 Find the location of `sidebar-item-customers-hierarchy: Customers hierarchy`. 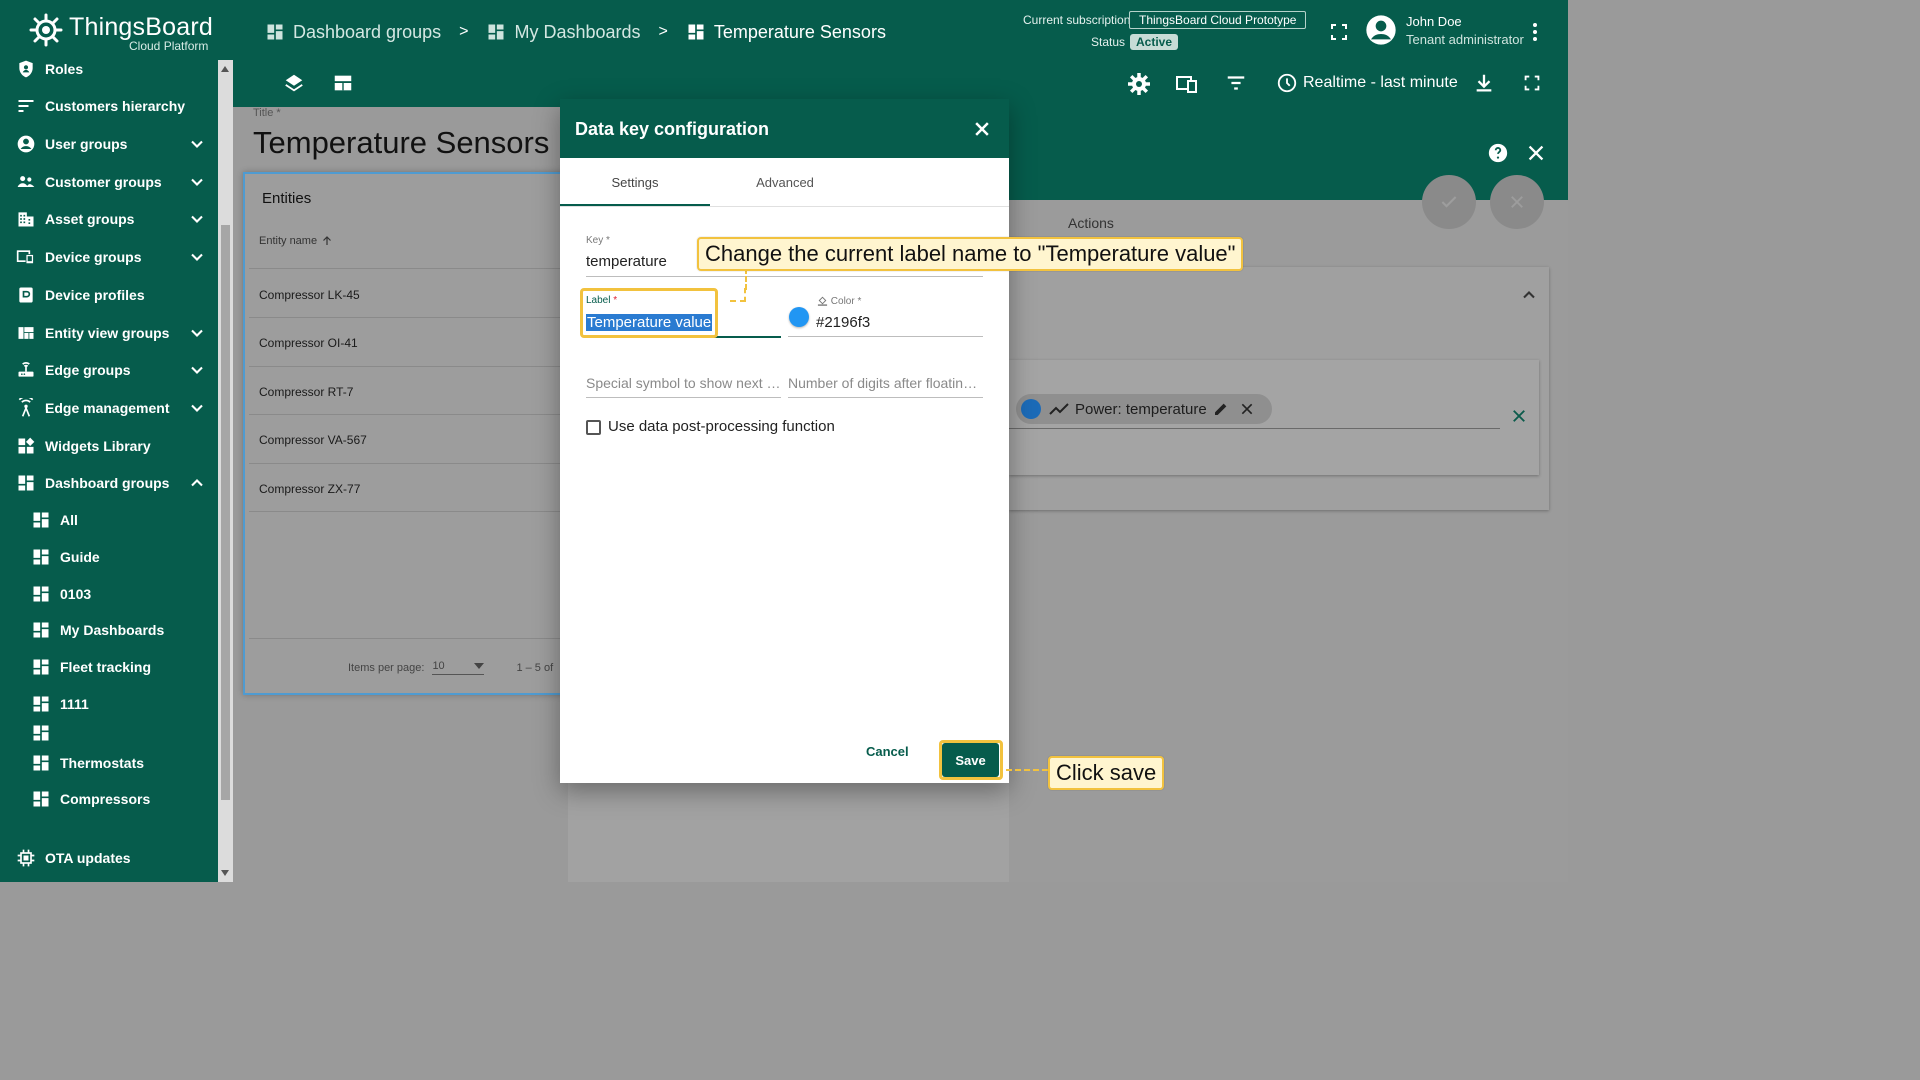

sidebar-item-customers-hierarchy: Customers hierarchy is located at coordinates (109, 106).